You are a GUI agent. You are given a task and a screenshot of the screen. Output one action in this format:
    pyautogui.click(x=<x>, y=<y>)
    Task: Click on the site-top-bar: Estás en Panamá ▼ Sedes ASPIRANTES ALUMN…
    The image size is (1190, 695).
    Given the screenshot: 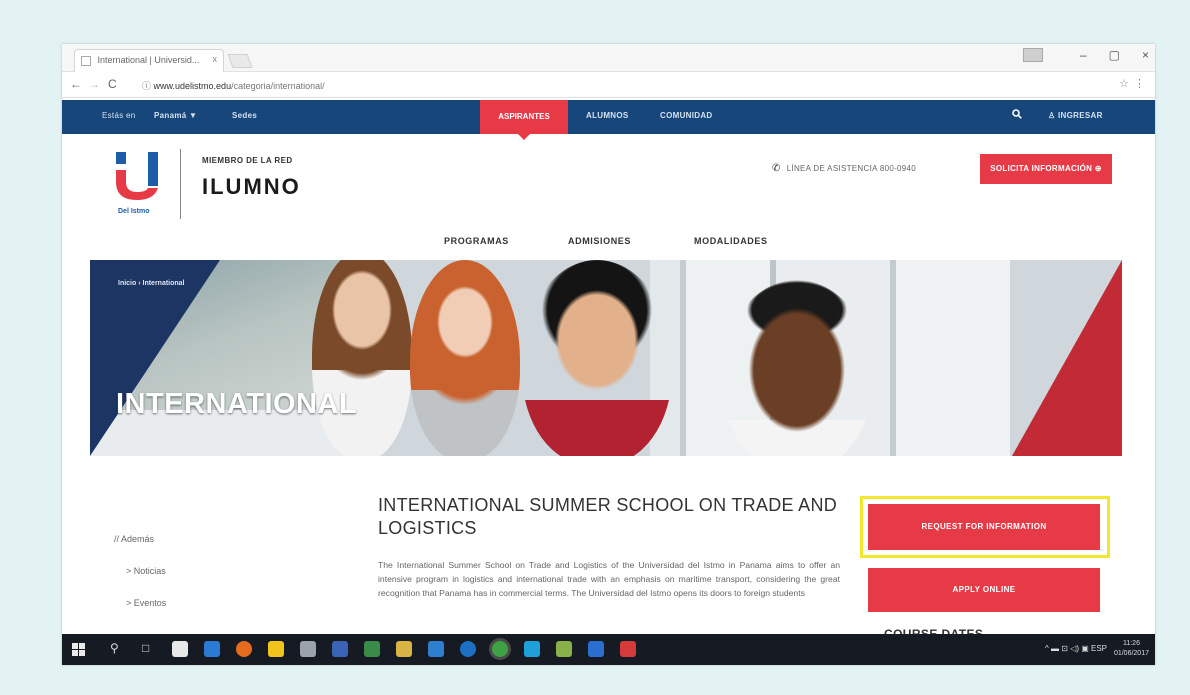 What is the action you would take?
    pyautogui.click(x=608, y=120)
    